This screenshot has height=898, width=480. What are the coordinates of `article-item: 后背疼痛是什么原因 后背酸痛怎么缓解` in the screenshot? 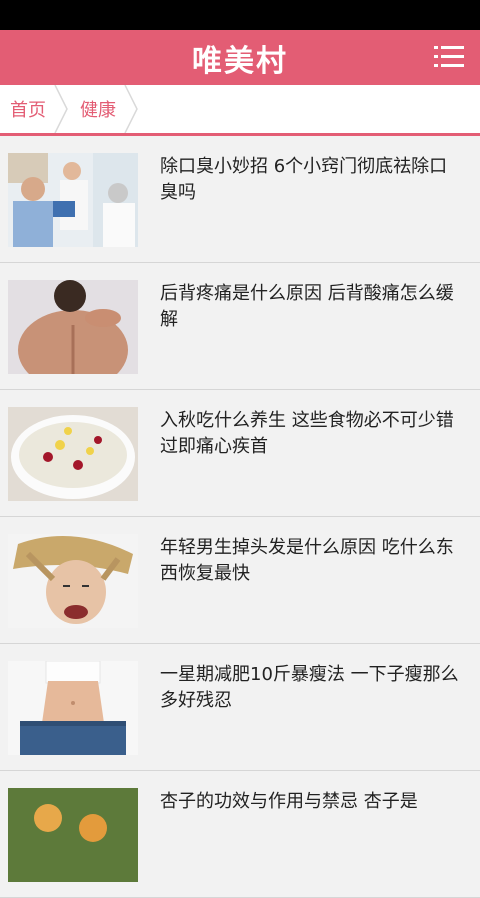 It's located at (240, 326).